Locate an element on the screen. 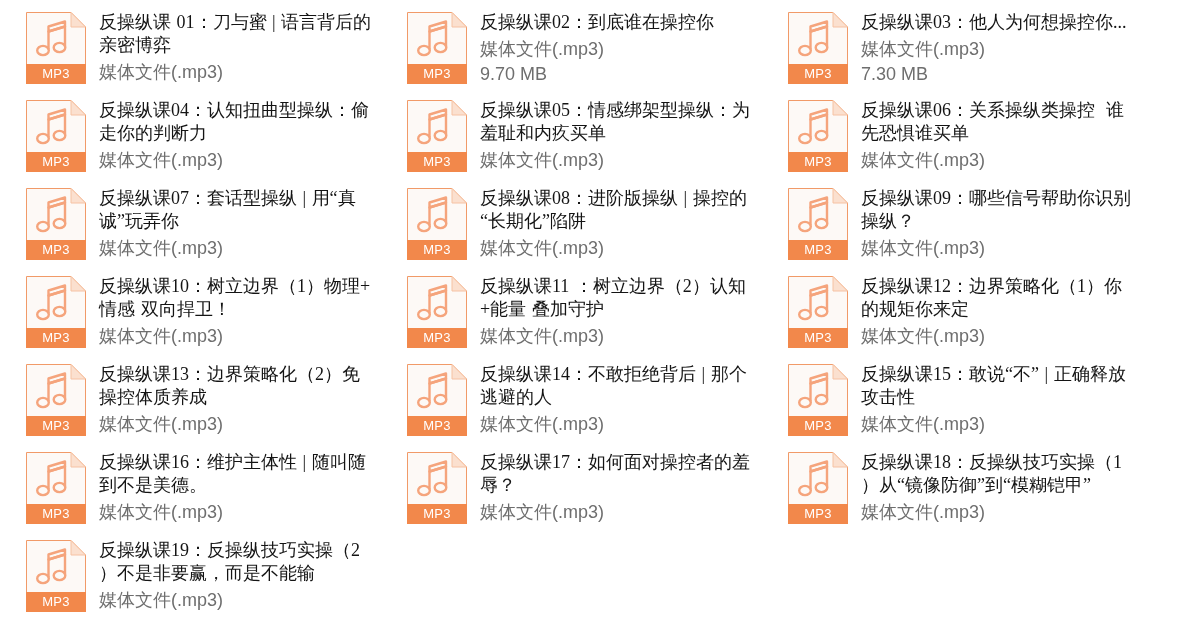  file-name: 反操纵课15：敢说“不” | 正确释放攻击性 is located at coordinates (998, 386).